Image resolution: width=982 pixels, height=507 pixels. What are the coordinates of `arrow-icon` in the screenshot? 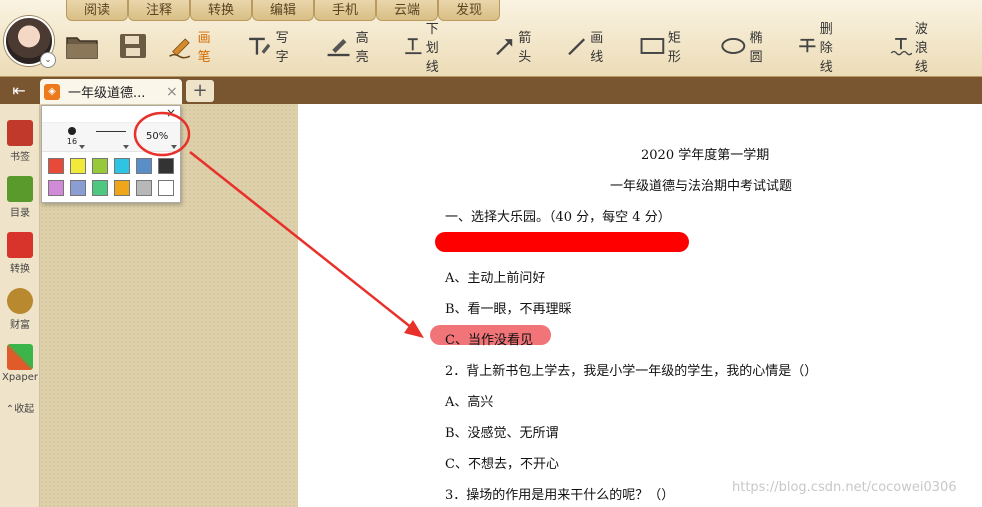 It's located at (504, 47).